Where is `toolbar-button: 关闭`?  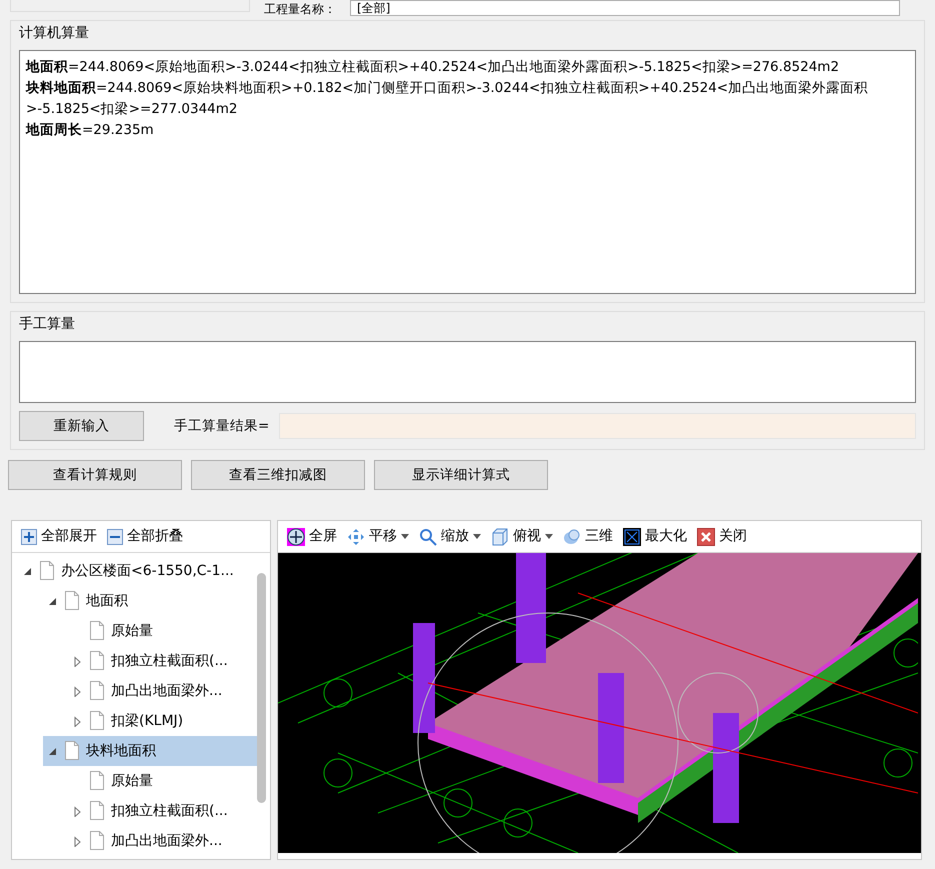 toolbar-button: 关闭 is located at coordinates (722, 536).